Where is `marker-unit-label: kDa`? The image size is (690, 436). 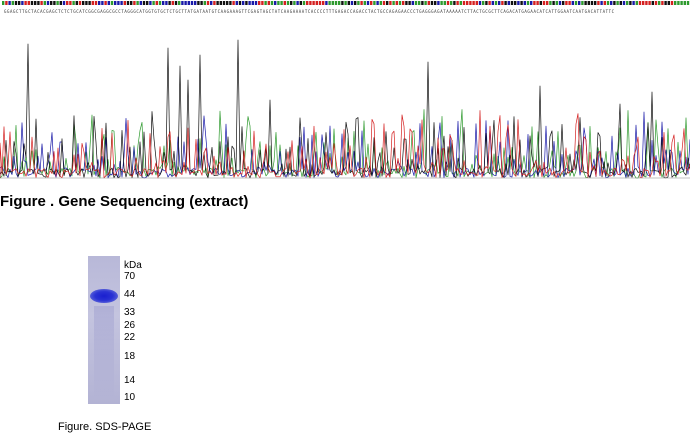 marker-unit-label: kDa is located at coordinates (133, 265).